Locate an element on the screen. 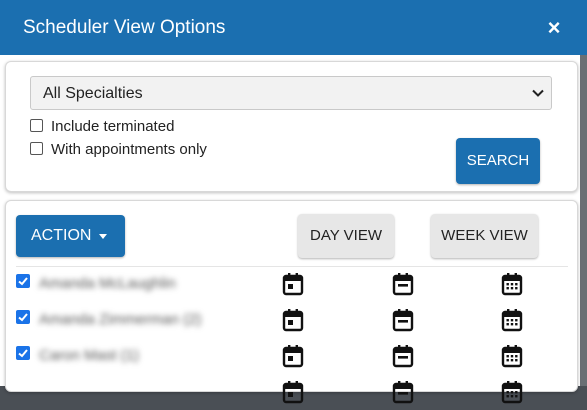 The width and height of the screenshot is (587, 410). provider-row is located at coordinates (293, 395).